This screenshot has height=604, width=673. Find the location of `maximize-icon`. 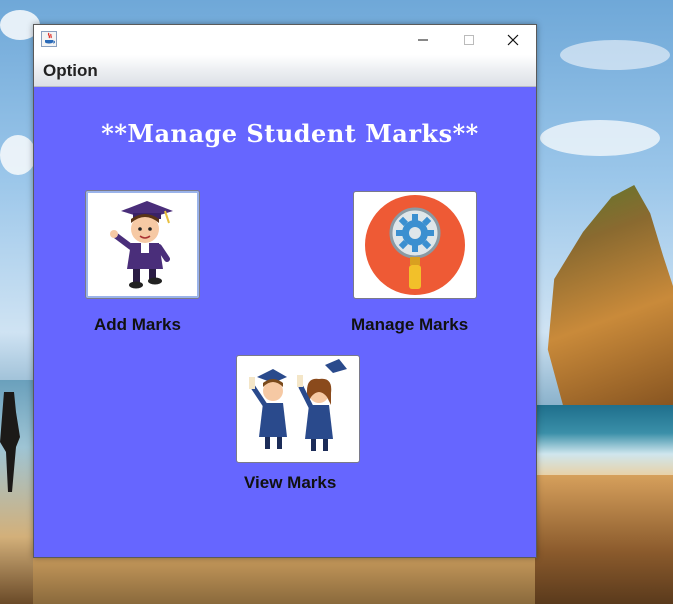

maximize-icon is located at coordinates (469, 40).